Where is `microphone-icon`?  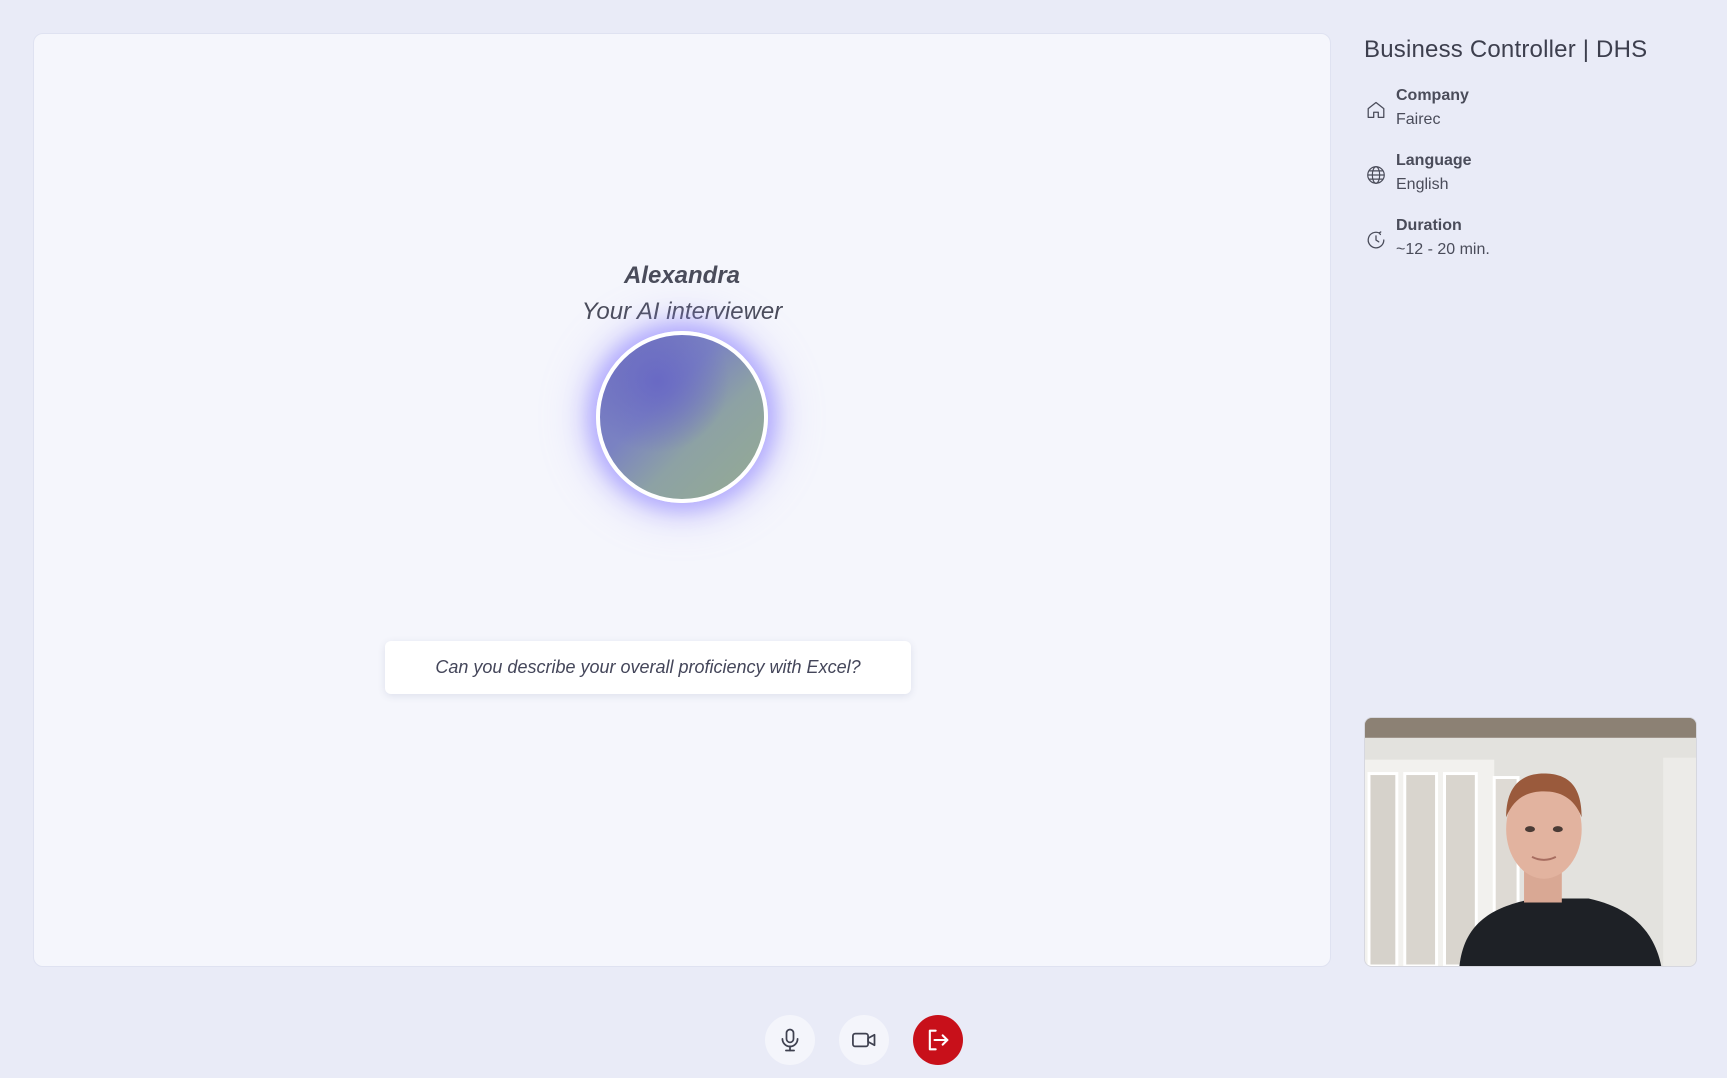
microphone-icon is located at coordinates (789, 1040).